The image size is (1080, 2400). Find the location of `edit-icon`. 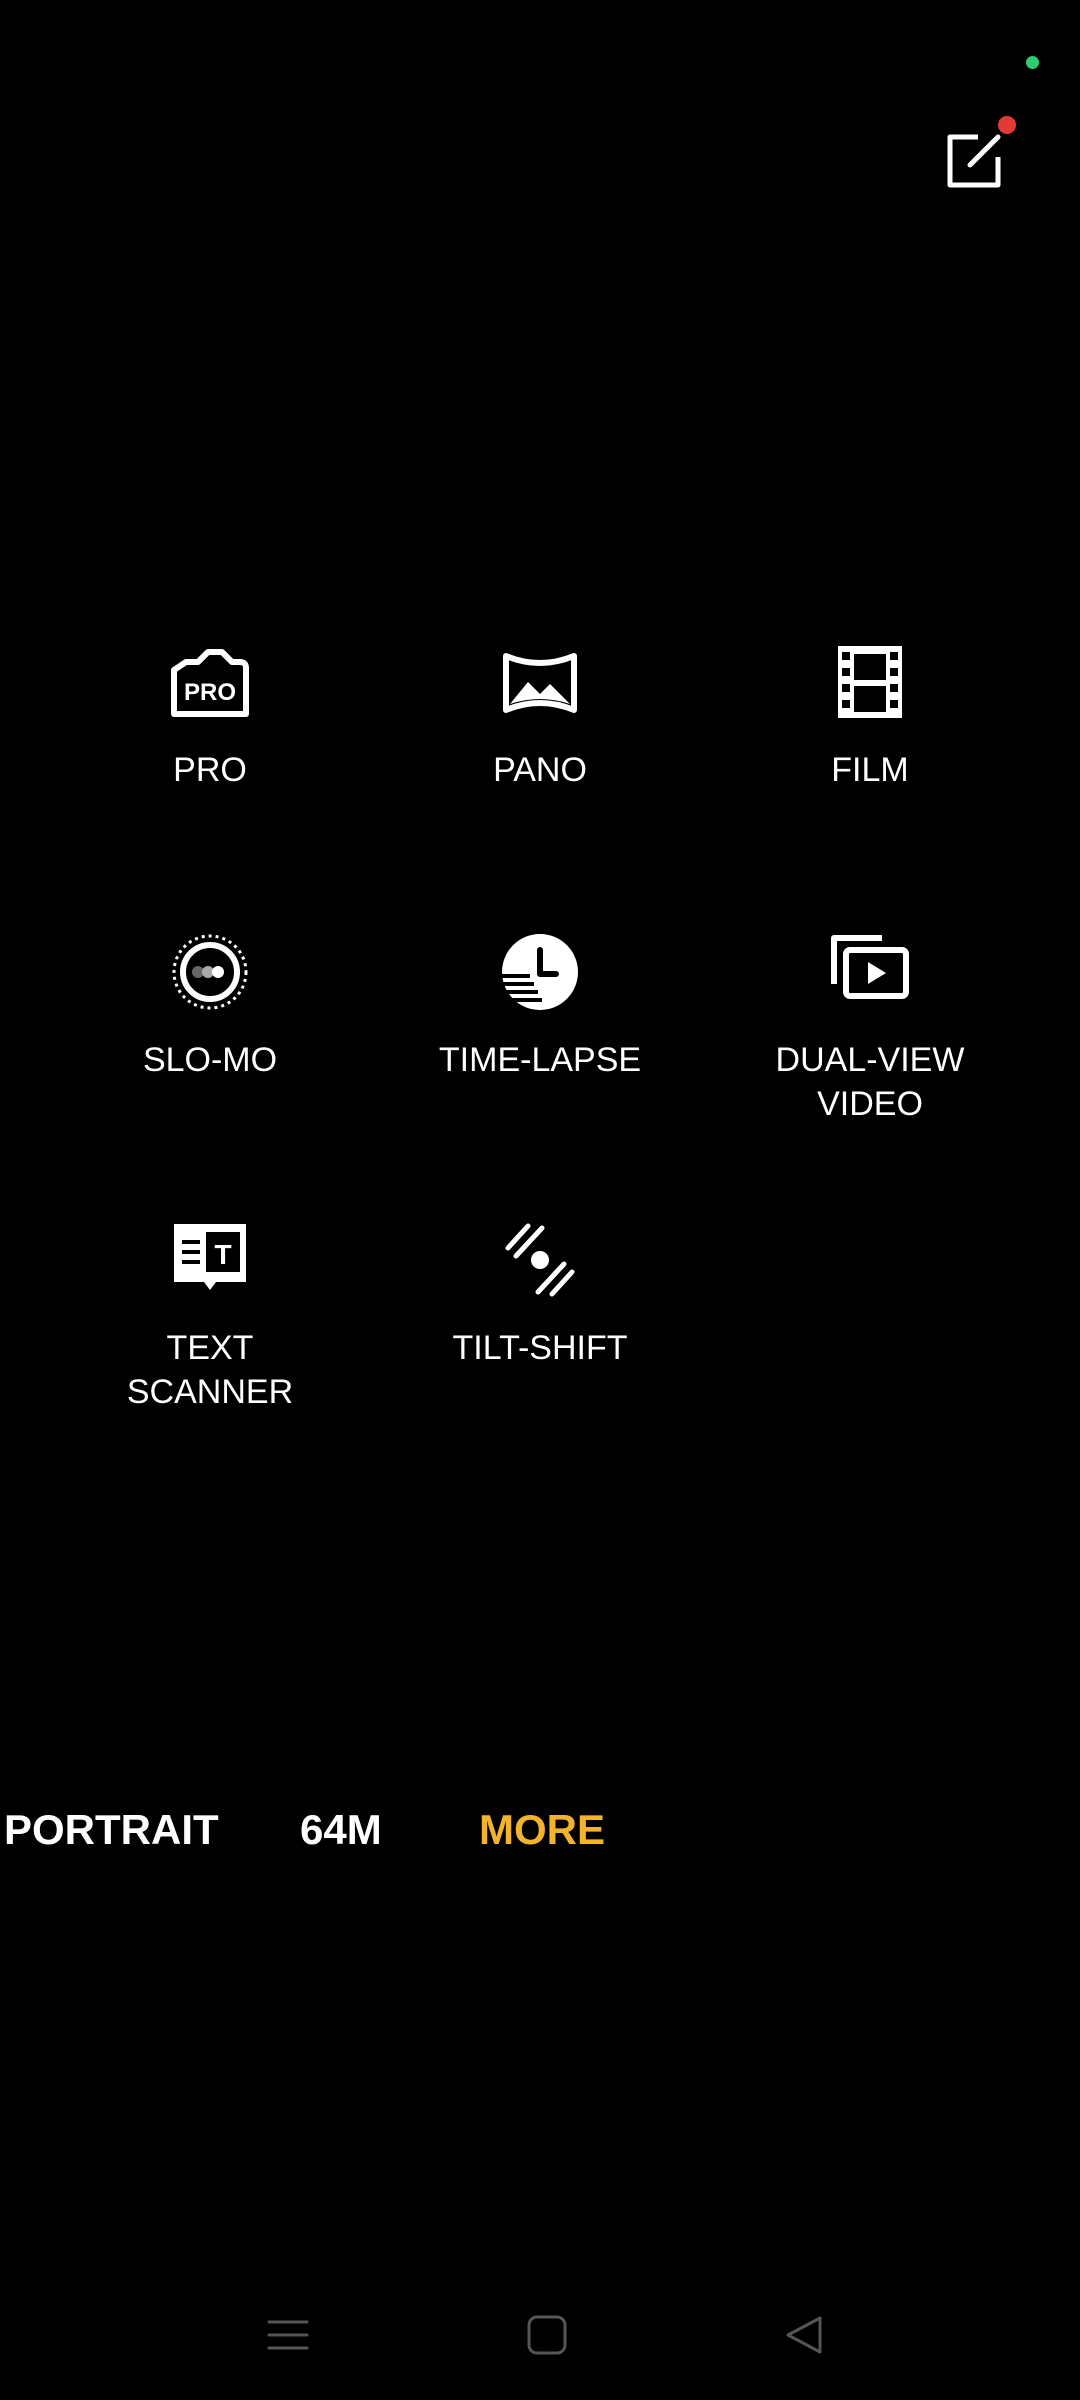

edit-icon is located at coordinates (974, 161).